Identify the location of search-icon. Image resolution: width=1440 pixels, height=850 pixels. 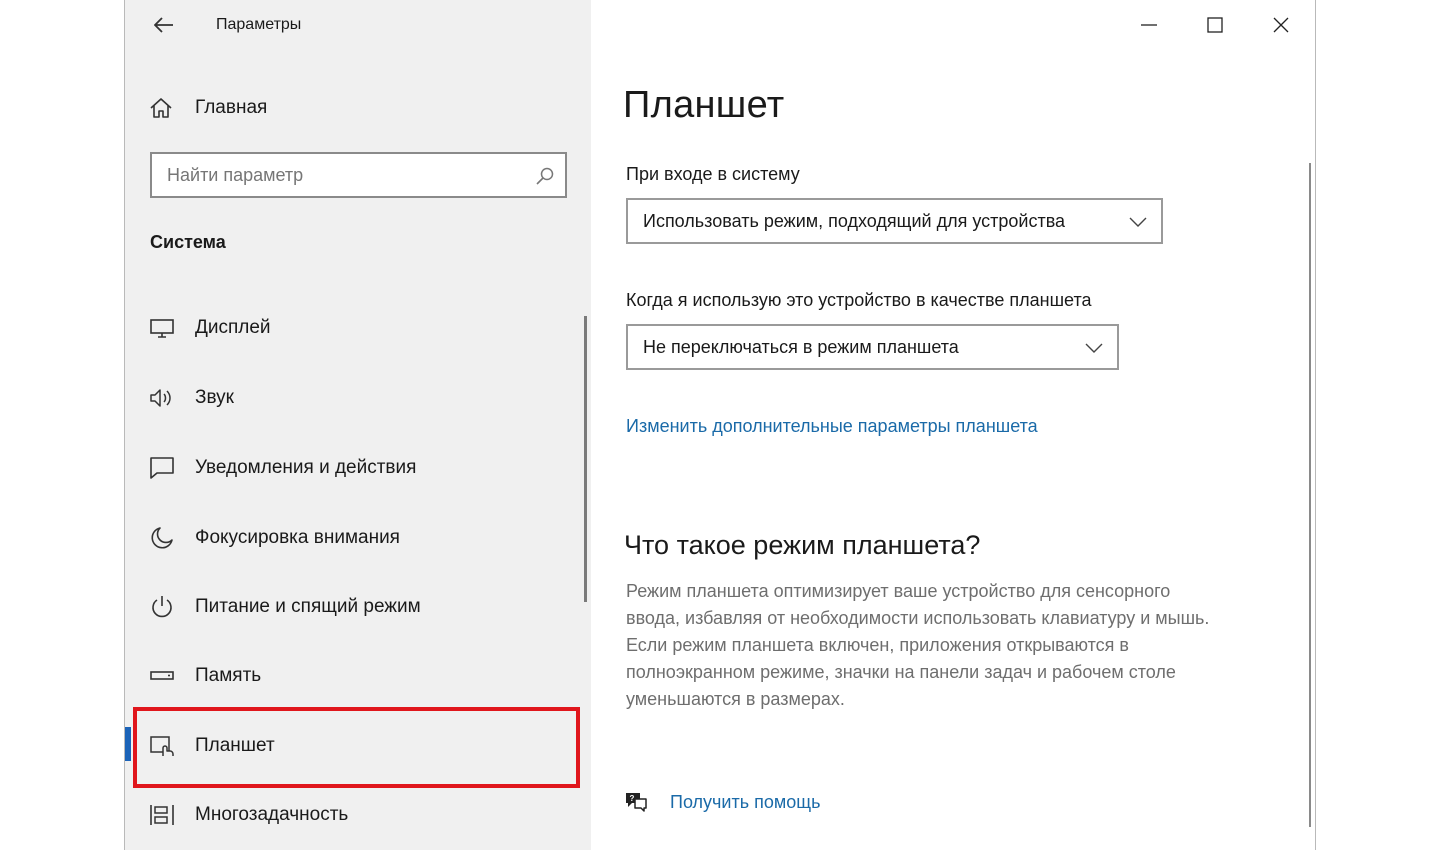
(545, 176).